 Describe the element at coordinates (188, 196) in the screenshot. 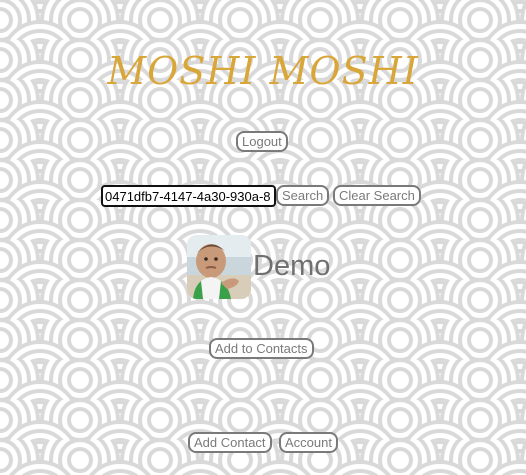

I see `search-input` at that location.